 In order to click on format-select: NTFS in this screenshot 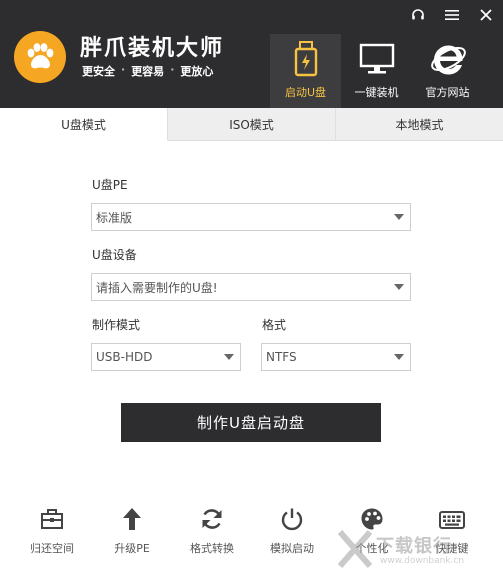, I will do `click(336, 357)`.